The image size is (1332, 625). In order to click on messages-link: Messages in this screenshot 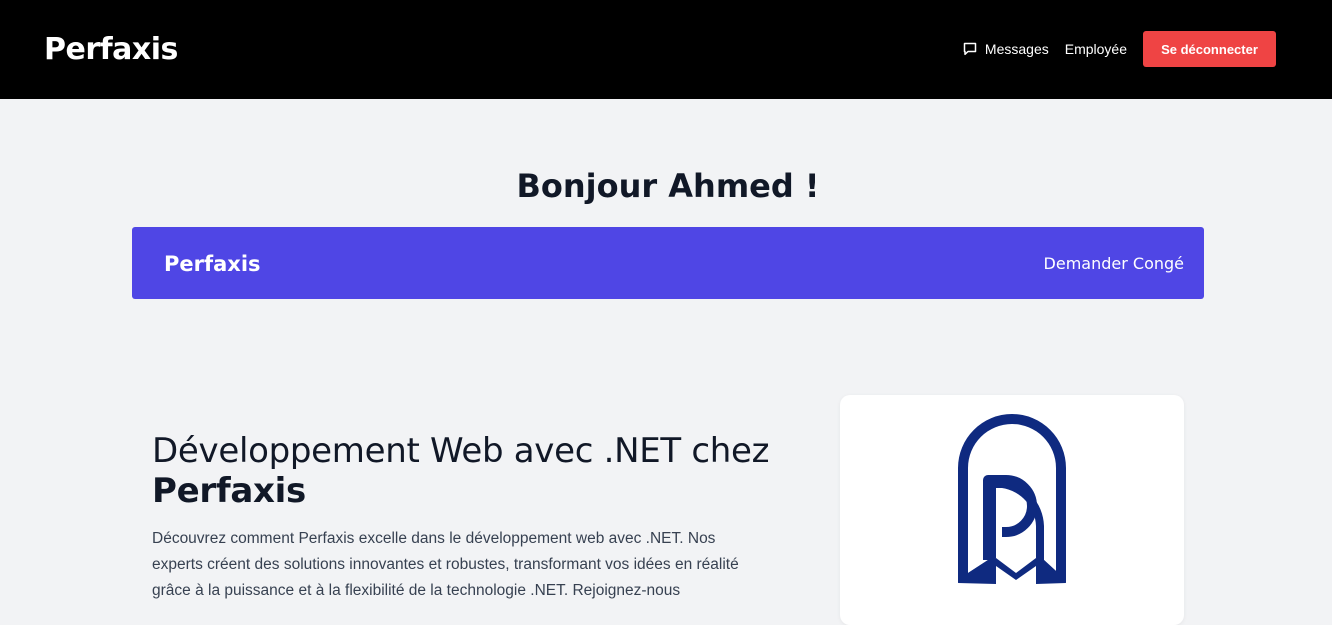, I will do `click(1005, 49)`.